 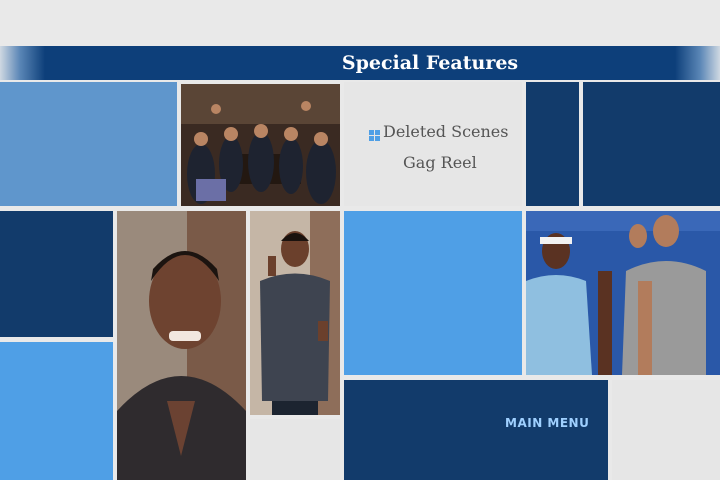 I want to click on menu-item-label: Deleted Scenes, so click(x=446, y=131).